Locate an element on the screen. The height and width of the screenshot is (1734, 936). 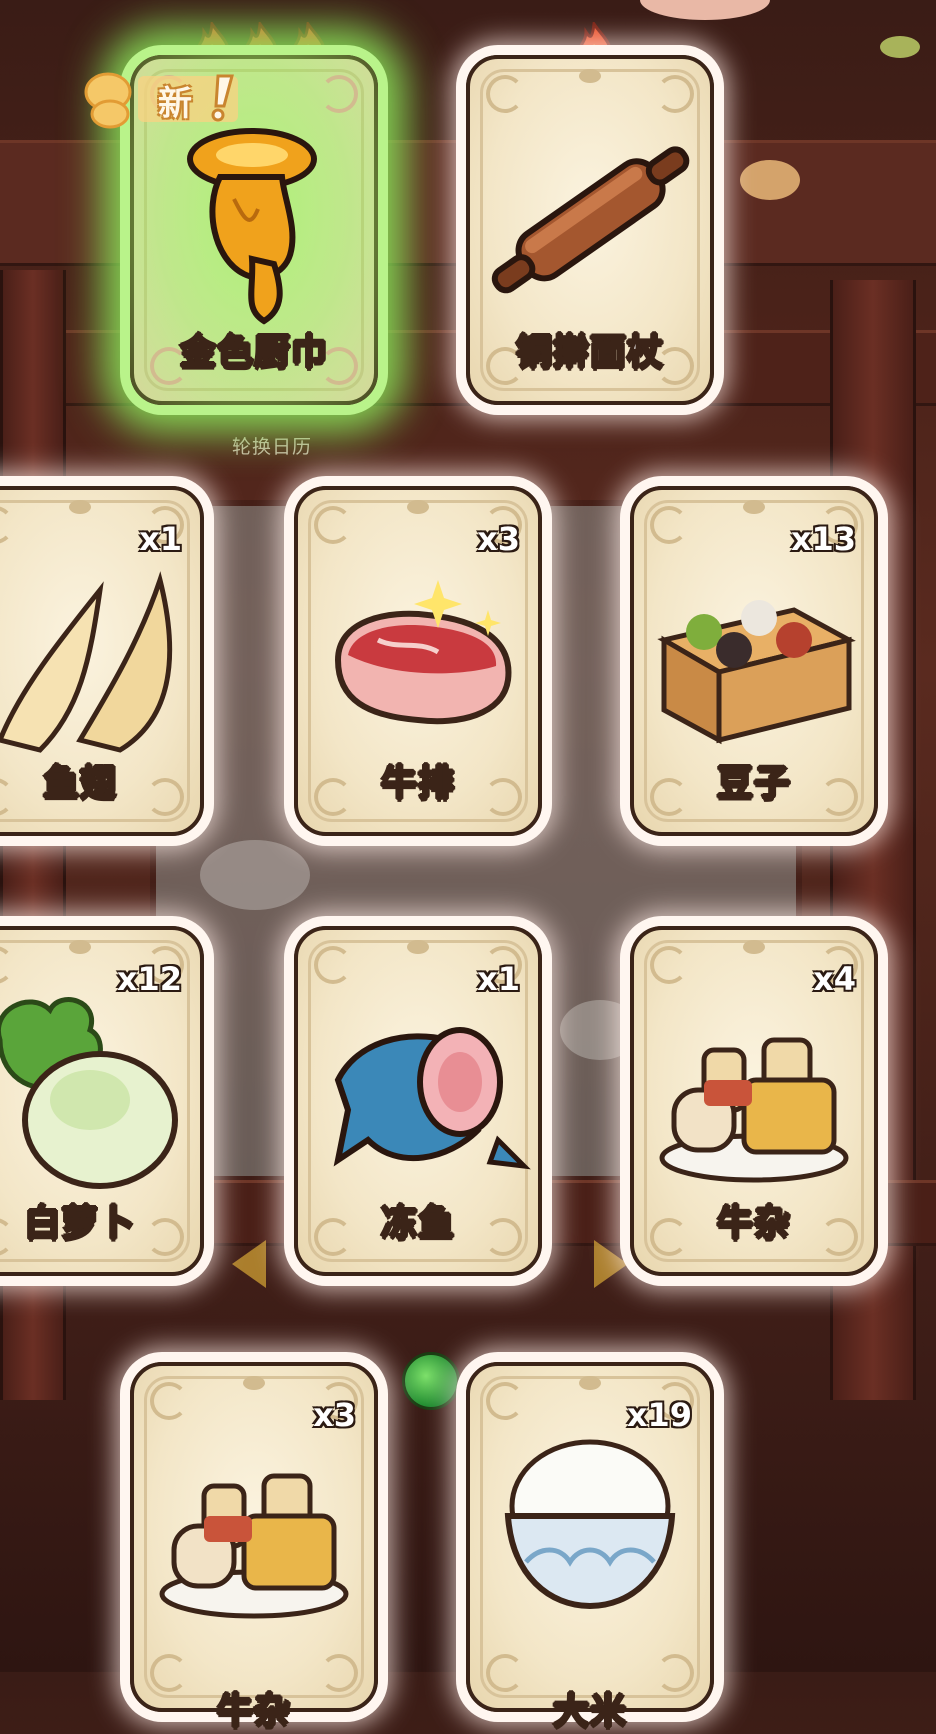
item-count: x12 is located at coordinates (149, 979).